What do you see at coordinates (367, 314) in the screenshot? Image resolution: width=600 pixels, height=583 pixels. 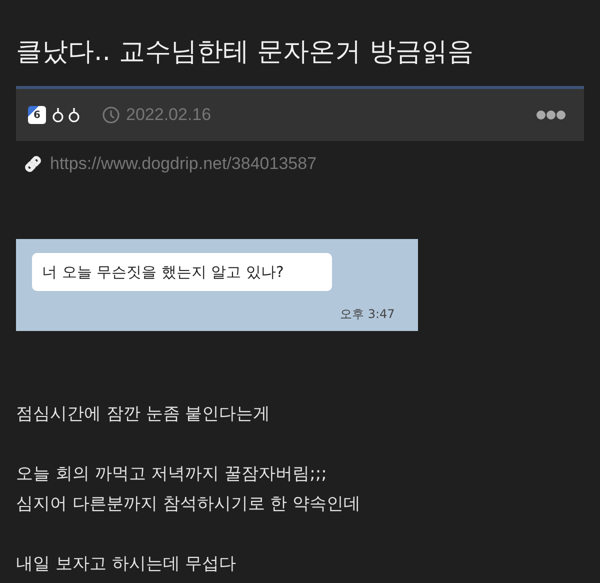 I see `chat-time: 오후 3:47` at bounding box center [367, 314].